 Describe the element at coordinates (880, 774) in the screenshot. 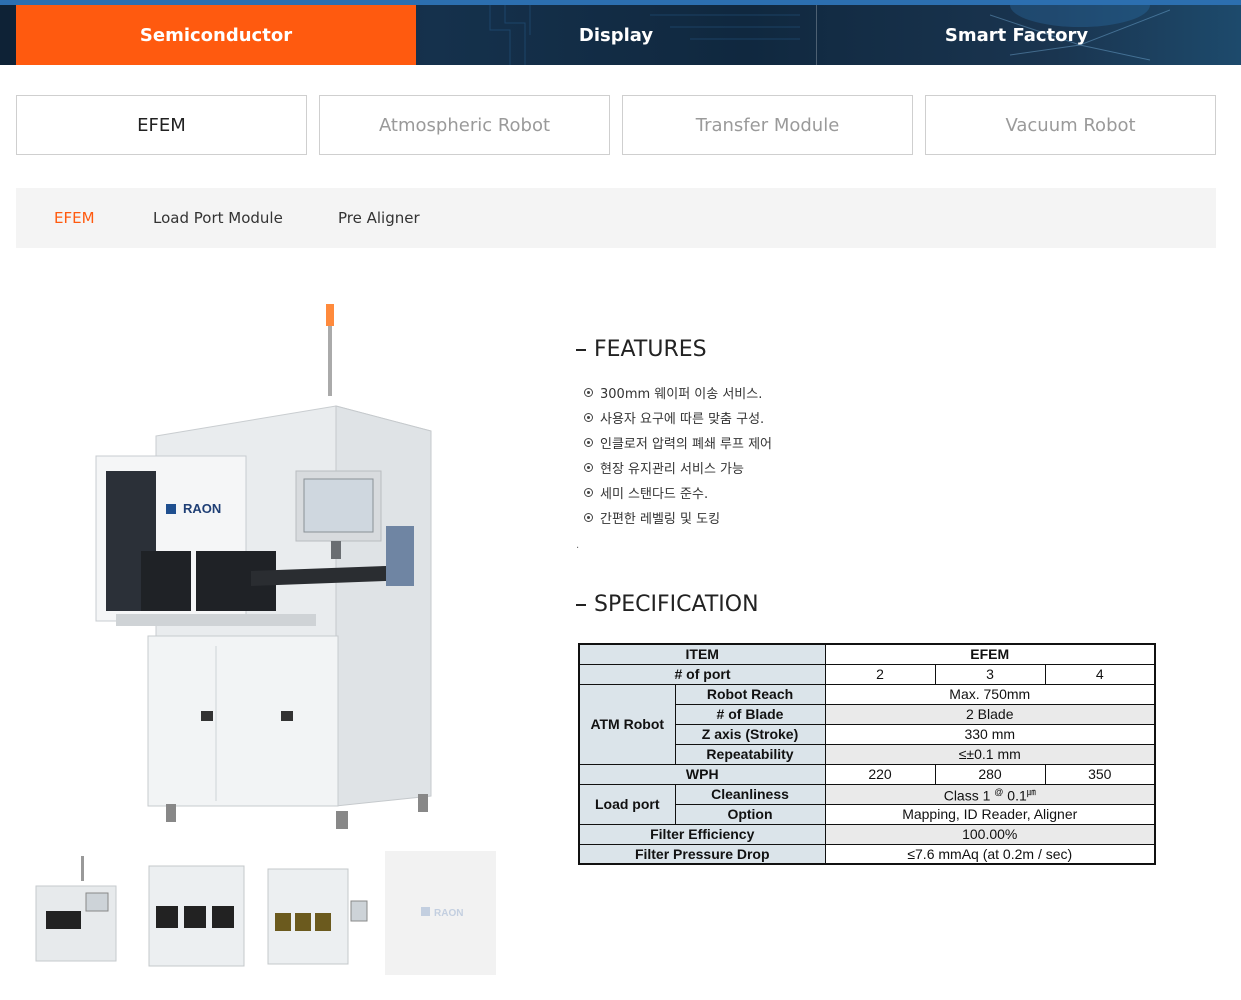

I see `table-cell: 220` at that location.